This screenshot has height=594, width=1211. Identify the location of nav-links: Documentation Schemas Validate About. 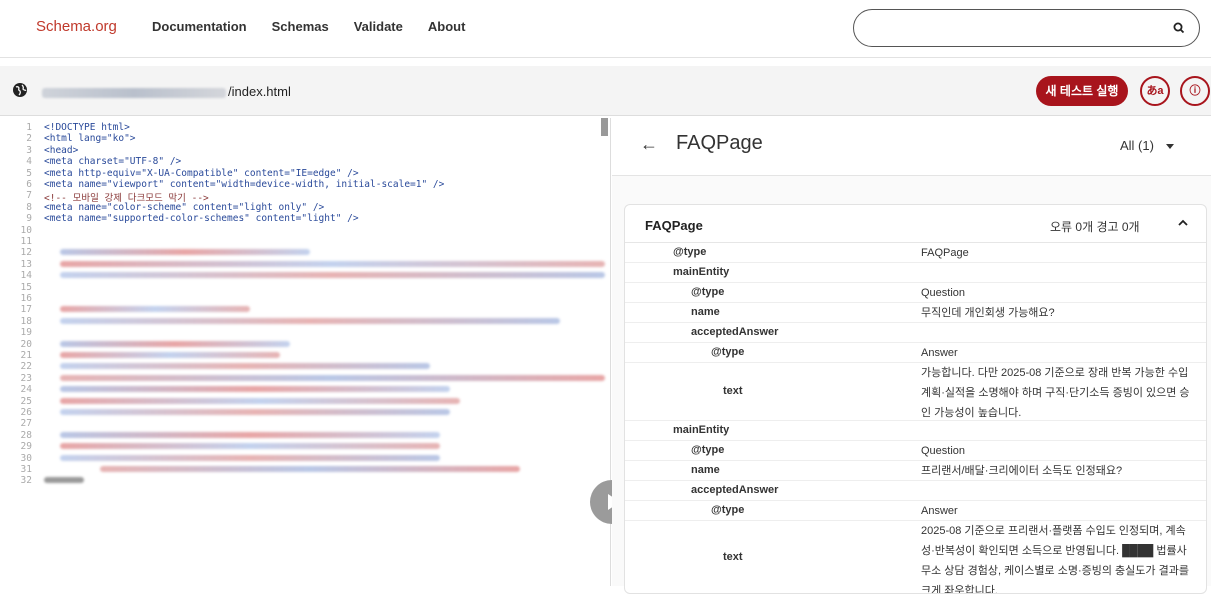
(308, 26).